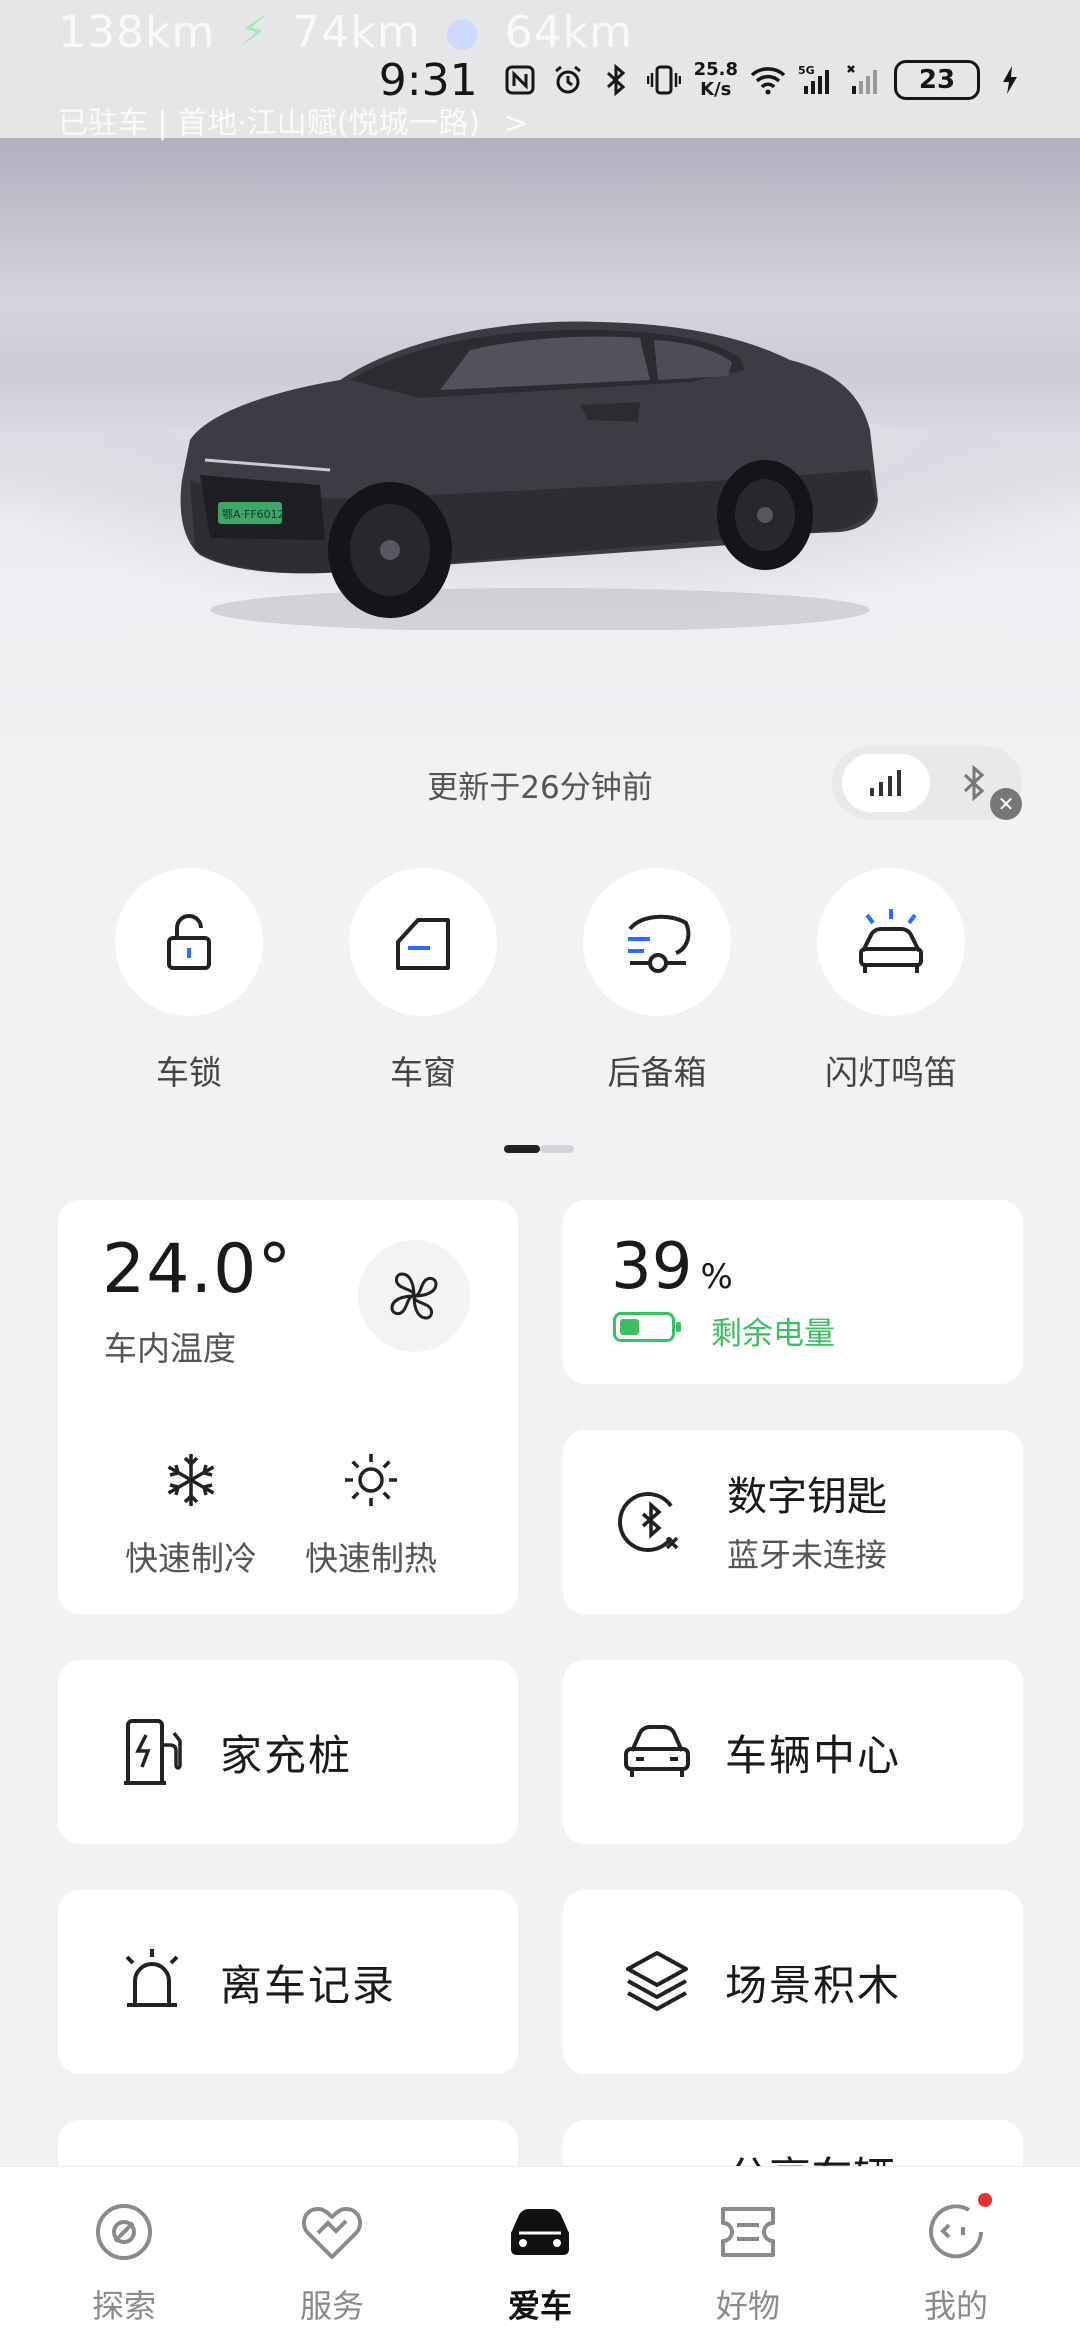 This screenshot has height=2340, width=1080. I want to click on layers-icon, so click(657, 1981).